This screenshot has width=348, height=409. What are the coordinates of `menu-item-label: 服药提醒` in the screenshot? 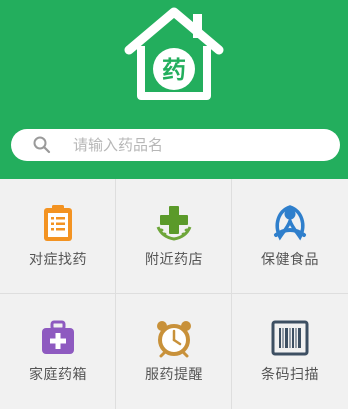 It's located at (174, 375).